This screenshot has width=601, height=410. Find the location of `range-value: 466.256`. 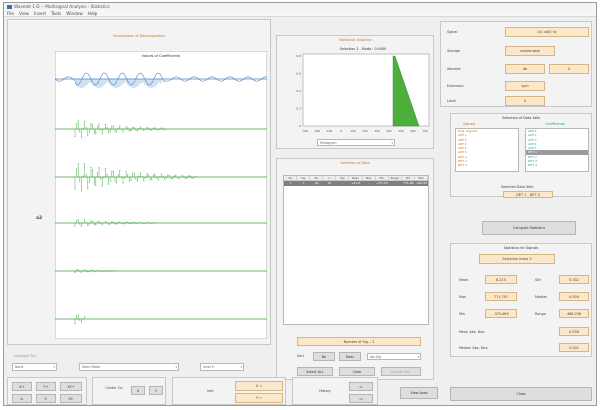

range-value: 466.256 is located at coordinates (574, 313).